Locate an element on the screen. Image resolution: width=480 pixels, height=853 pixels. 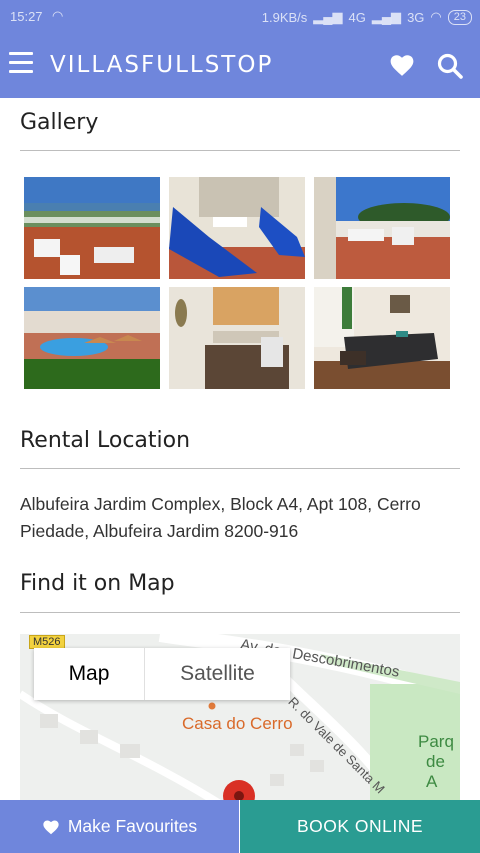
gallery-image-living-room-sofa is located at coordinates (382, 338).